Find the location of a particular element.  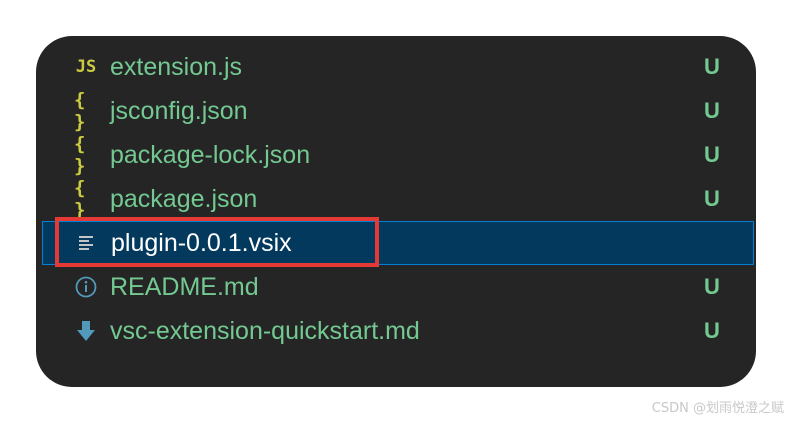

file-row-extension-js: JS extension.js U is located at coordinates (396, 67).